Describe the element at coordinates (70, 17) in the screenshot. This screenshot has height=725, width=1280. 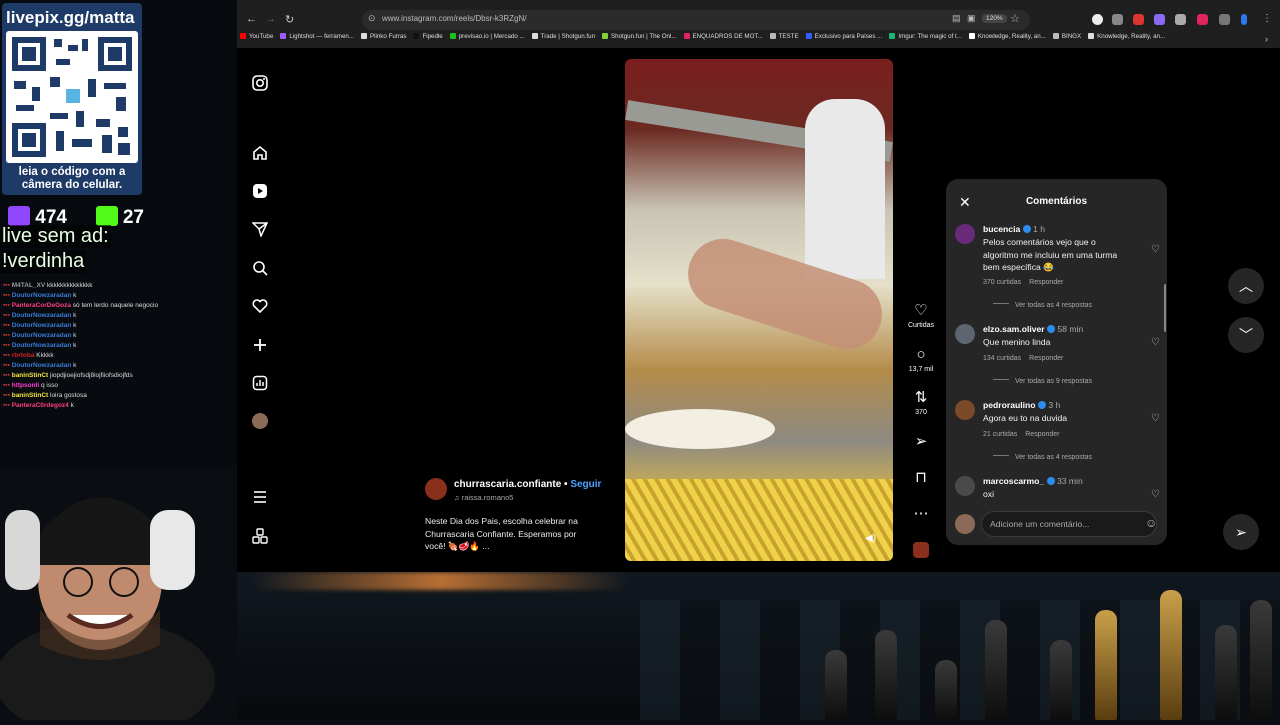
I see `qr-title: livepix.gg/matta` at that location.